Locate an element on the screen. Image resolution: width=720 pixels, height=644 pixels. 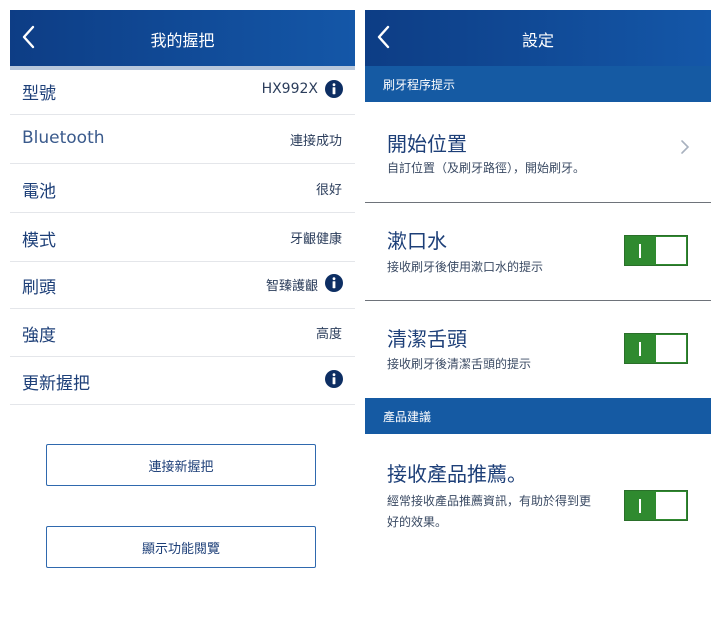
chevron-right-icon is located at coordinates (685, 147).